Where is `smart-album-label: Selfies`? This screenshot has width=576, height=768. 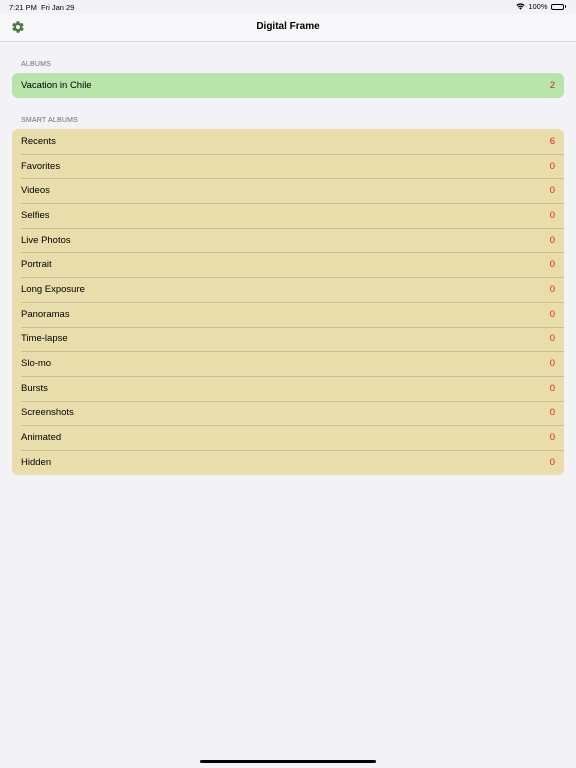
smart-album-label: Selfies is located at coordinates (35, 215).